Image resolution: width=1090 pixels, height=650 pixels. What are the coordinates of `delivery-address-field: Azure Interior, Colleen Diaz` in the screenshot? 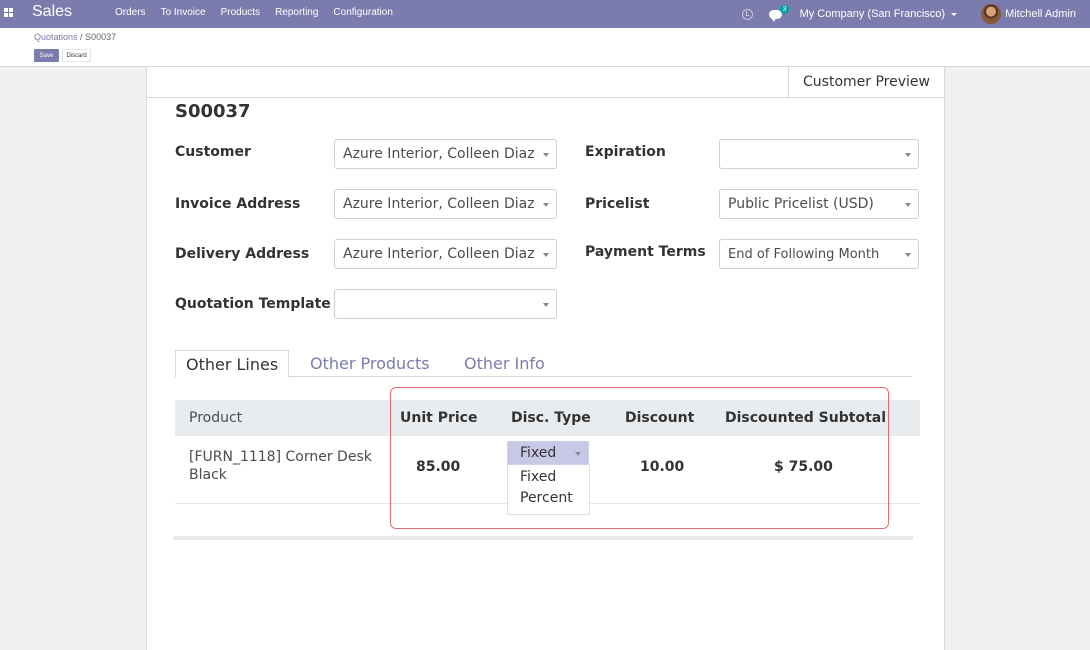 It's located at (445, 254).